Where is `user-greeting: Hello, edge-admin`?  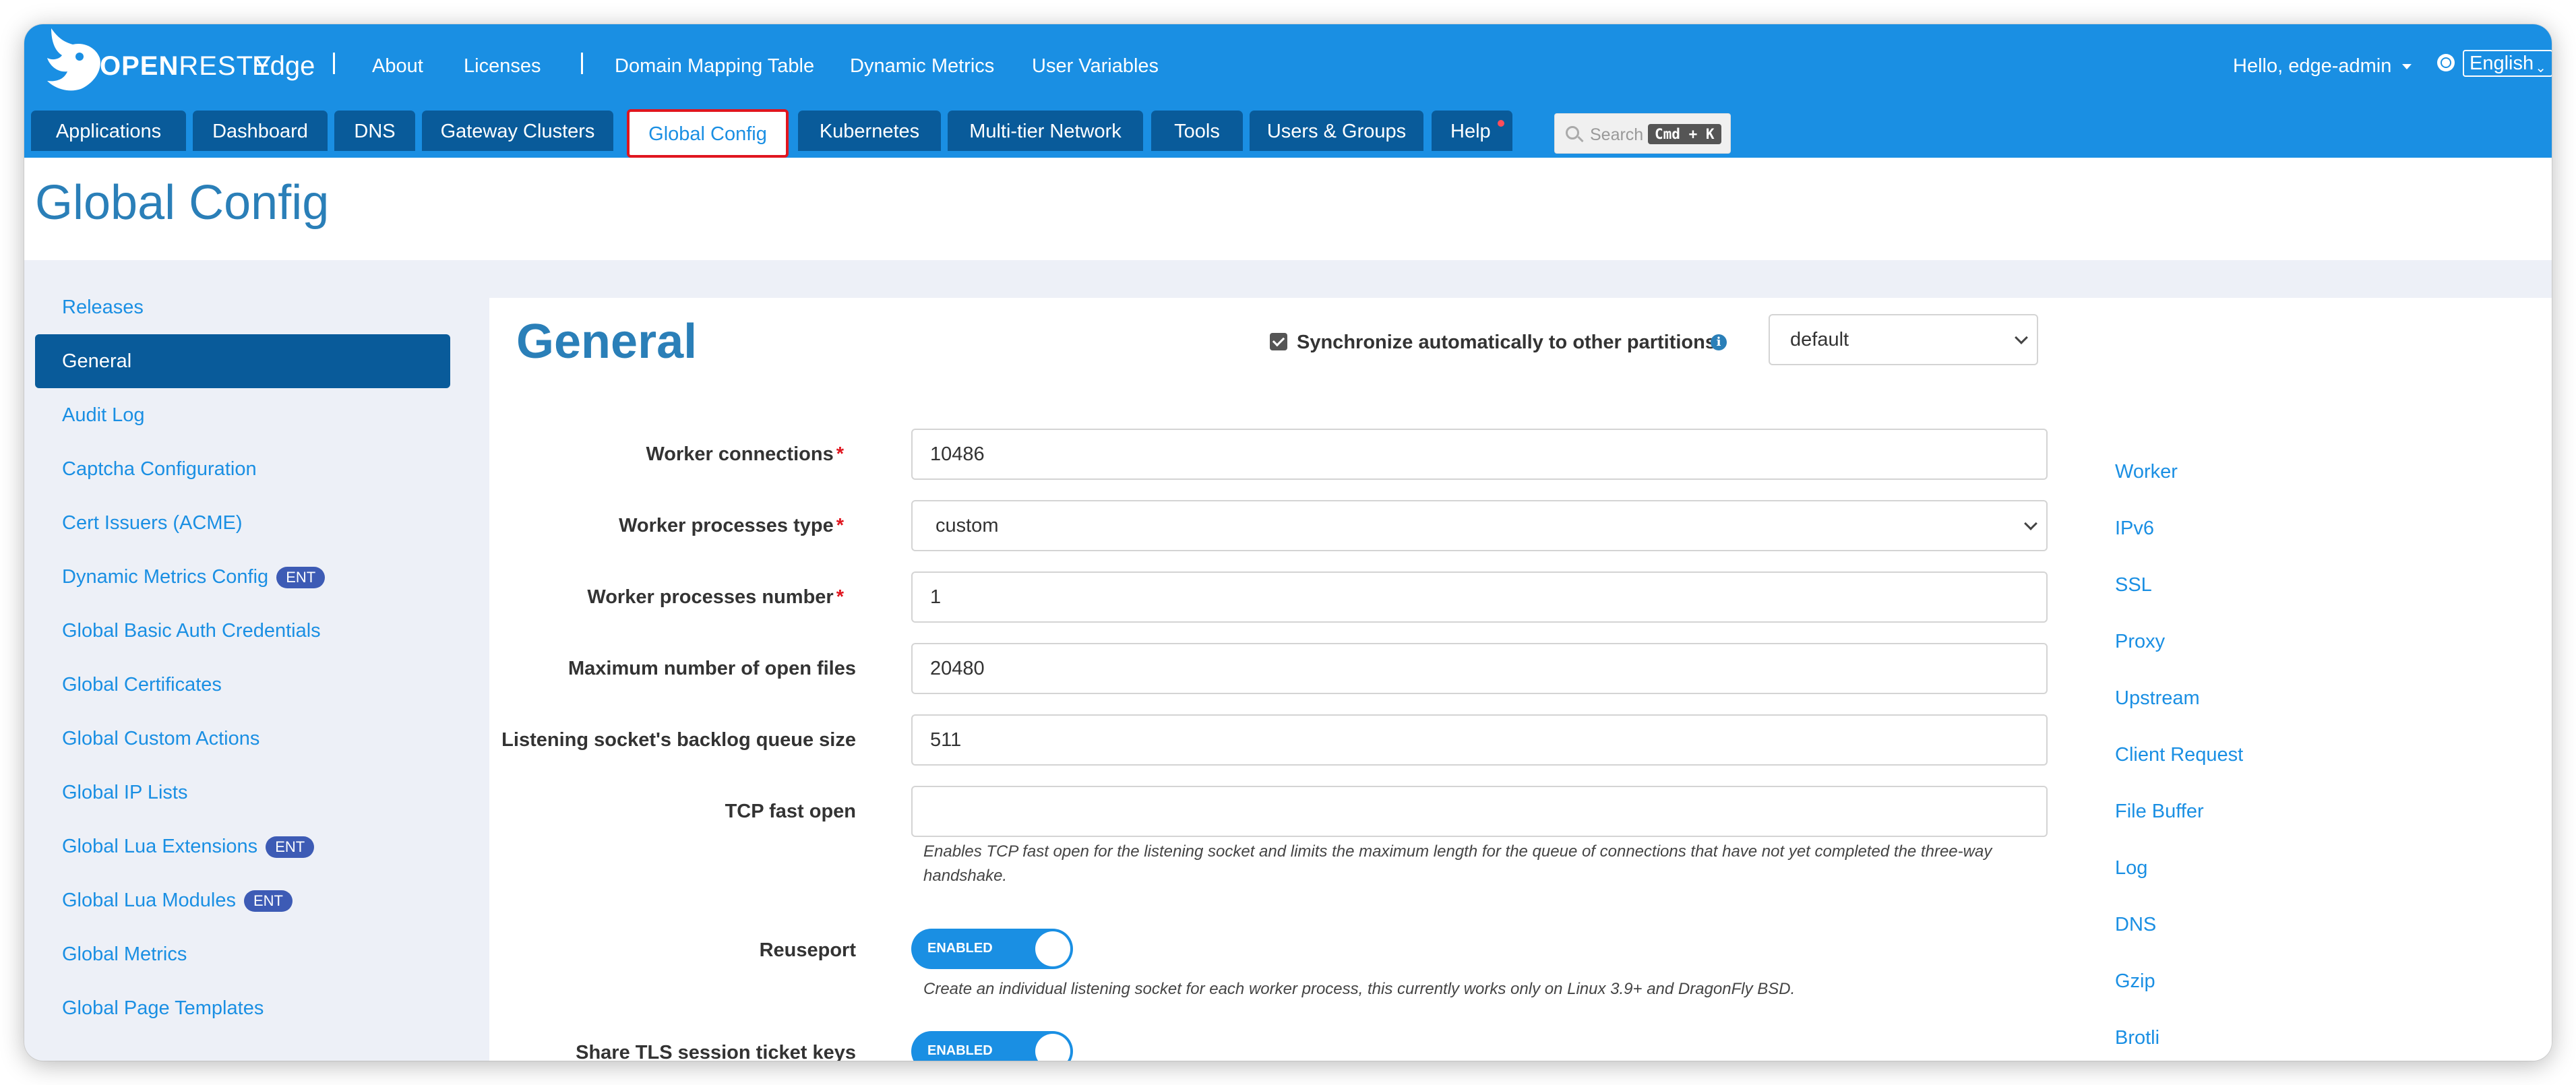 user-greeting: Hello, edge-admin is located at coordinates (2312, 66).